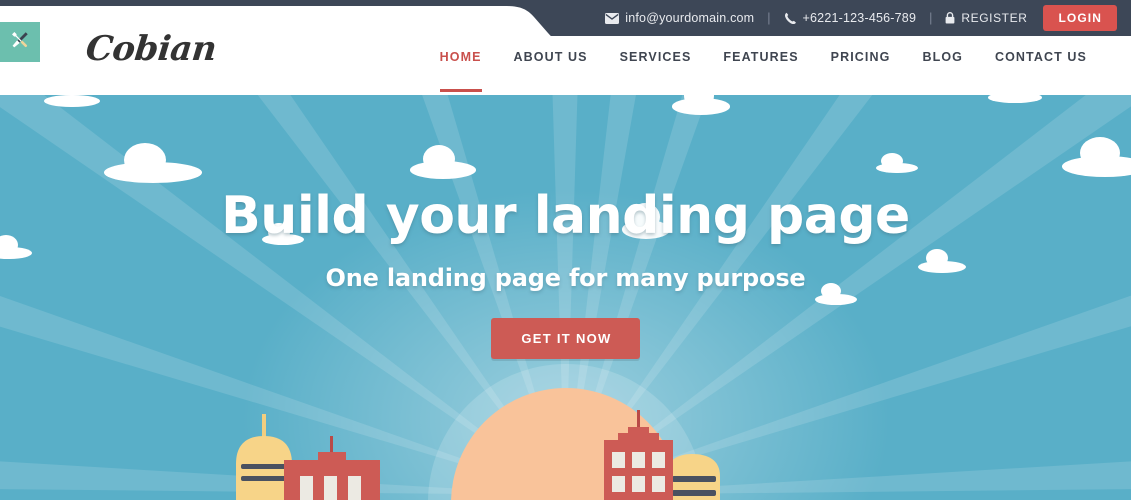 This screenshot has height=500, width=1131. Describe the element at coordinates (861, 57) in the screenshot. I see `nav-item-pricing: PRICING` at that location.